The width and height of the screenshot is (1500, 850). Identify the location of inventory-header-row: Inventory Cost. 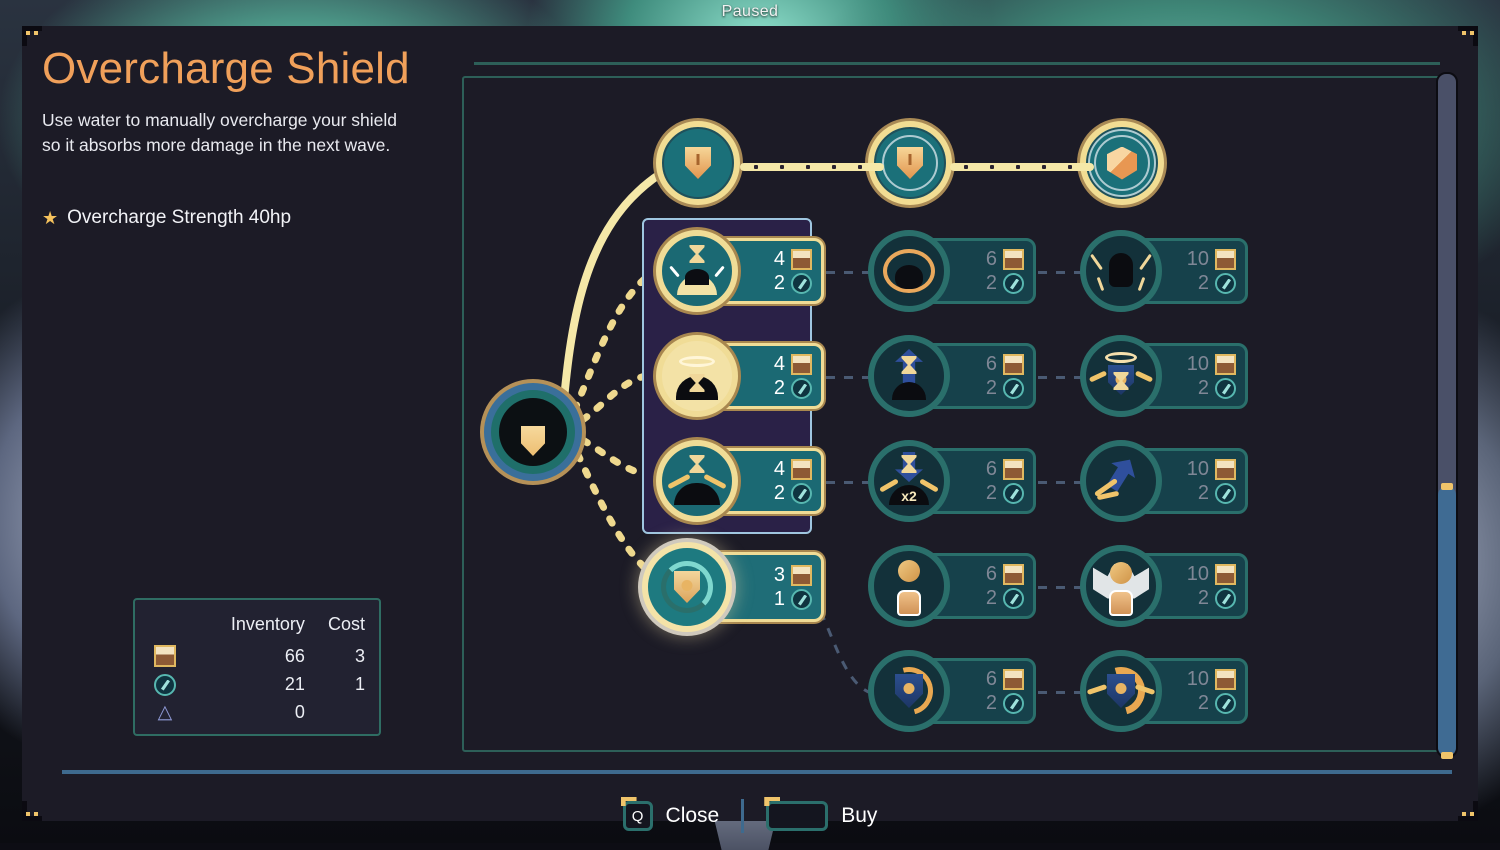
(257, 628).